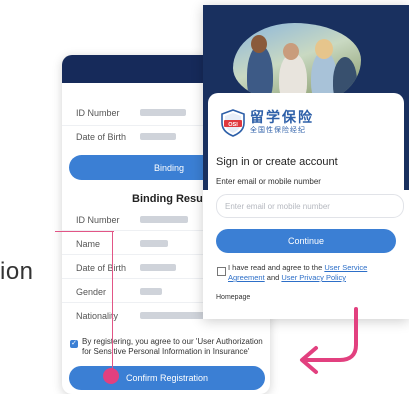 Image resolution: width=409 pixels, height=394 pixels. I want to click on id-number-value-blurred, so click(163, 112).